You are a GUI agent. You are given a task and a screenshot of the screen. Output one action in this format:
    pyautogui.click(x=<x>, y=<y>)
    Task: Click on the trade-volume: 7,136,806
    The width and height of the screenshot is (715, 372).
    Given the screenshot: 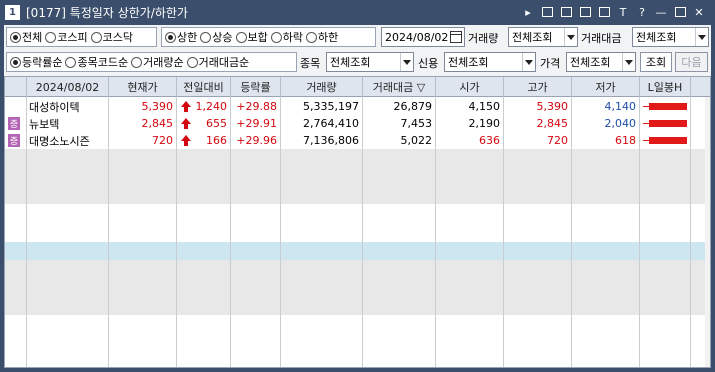 What is the action you would take?
    pyautogui.click(x=331, y=140)
    